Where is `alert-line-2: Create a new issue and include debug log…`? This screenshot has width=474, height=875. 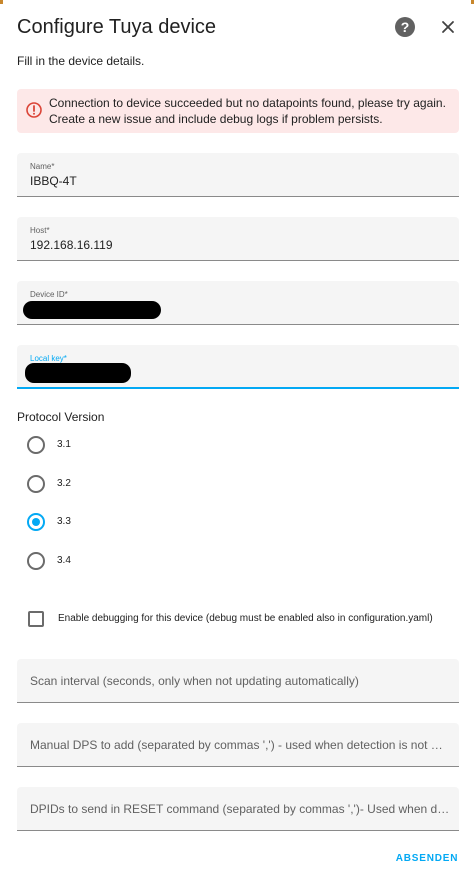
alert-line-2: Create a new issue and include debug log… is located at coordinates (216, 119).